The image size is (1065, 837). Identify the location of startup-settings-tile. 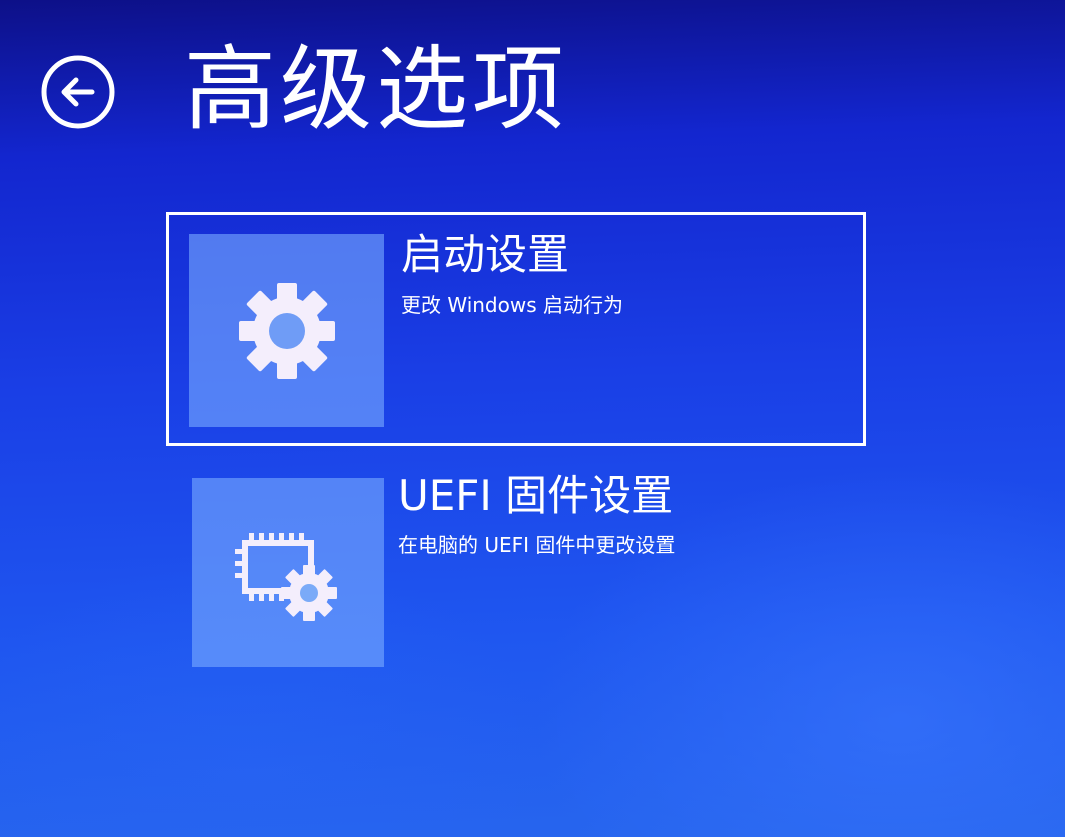
(286, 330).